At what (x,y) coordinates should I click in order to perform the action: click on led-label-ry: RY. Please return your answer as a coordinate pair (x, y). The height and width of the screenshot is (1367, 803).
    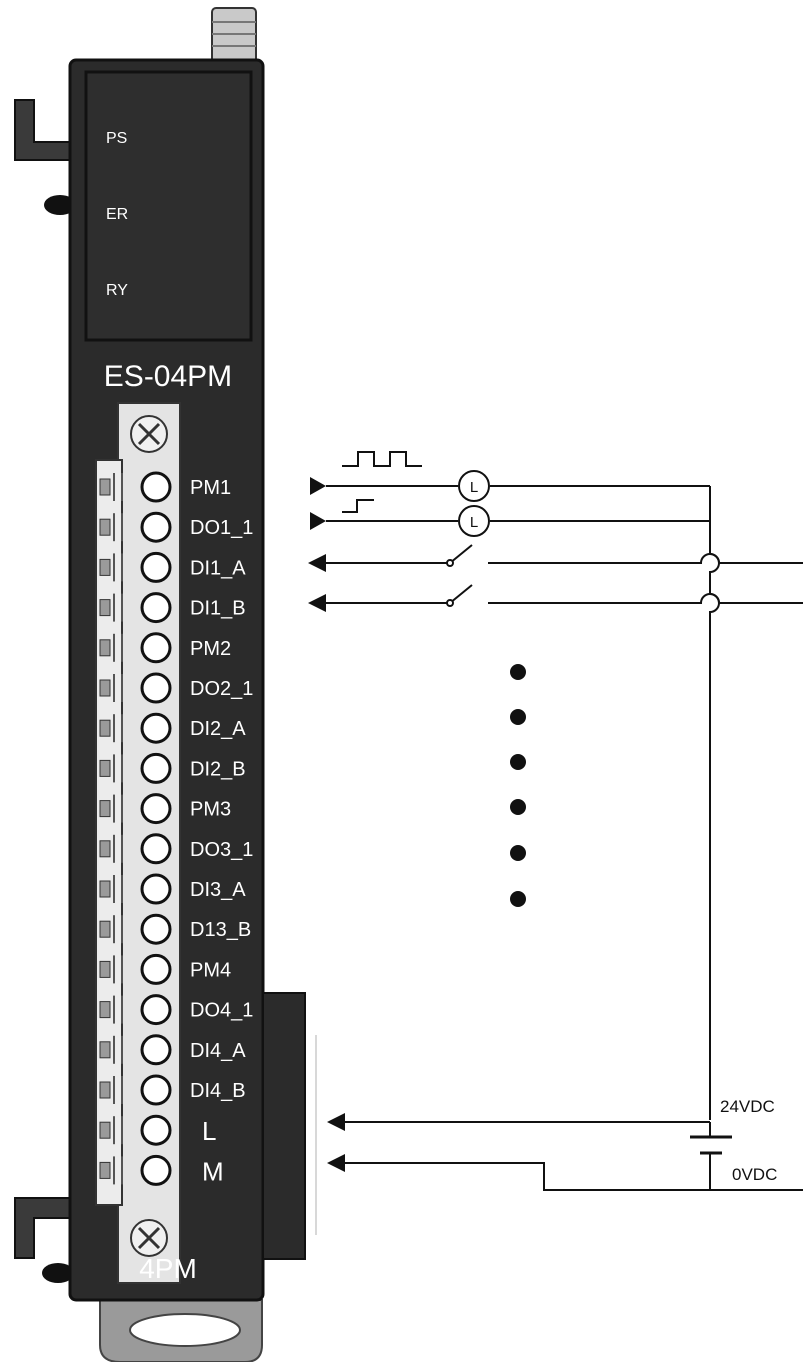
    Looking at the image, I should click on (117, 290).